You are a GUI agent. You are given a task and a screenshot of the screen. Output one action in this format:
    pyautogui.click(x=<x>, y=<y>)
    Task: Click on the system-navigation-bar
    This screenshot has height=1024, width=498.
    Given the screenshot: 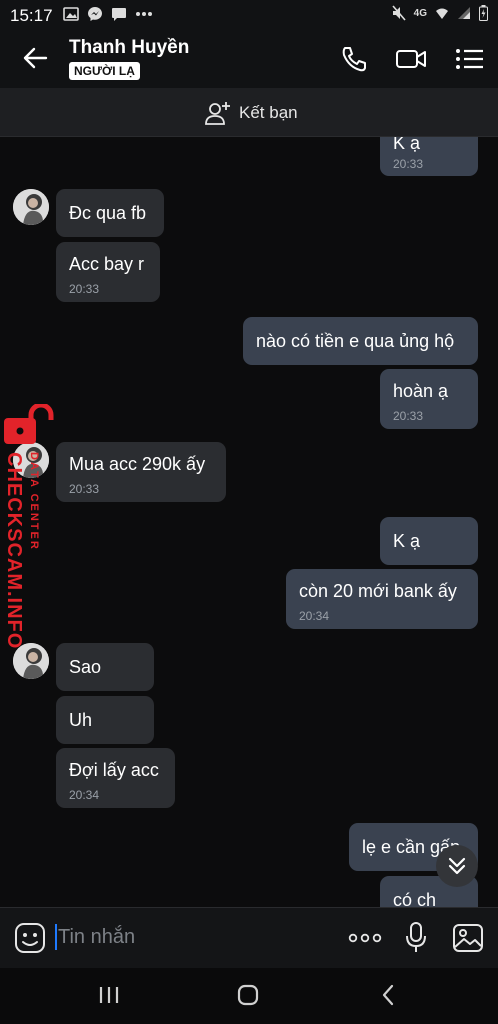 What is the action you would take?
    pyautogui.click(x=249, y=996)
    